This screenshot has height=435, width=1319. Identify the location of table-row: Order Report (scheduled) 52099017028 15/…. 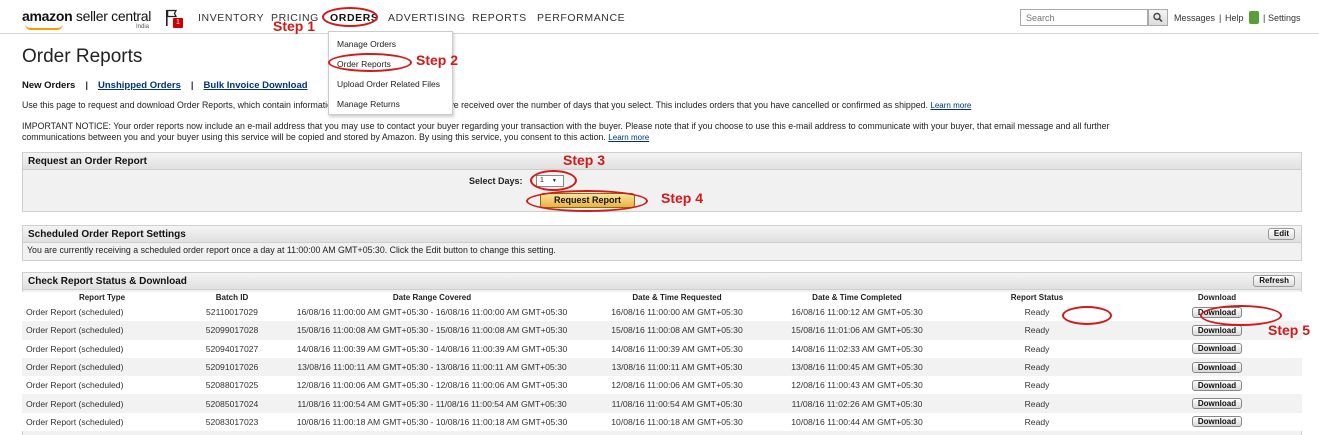
(662, 330).